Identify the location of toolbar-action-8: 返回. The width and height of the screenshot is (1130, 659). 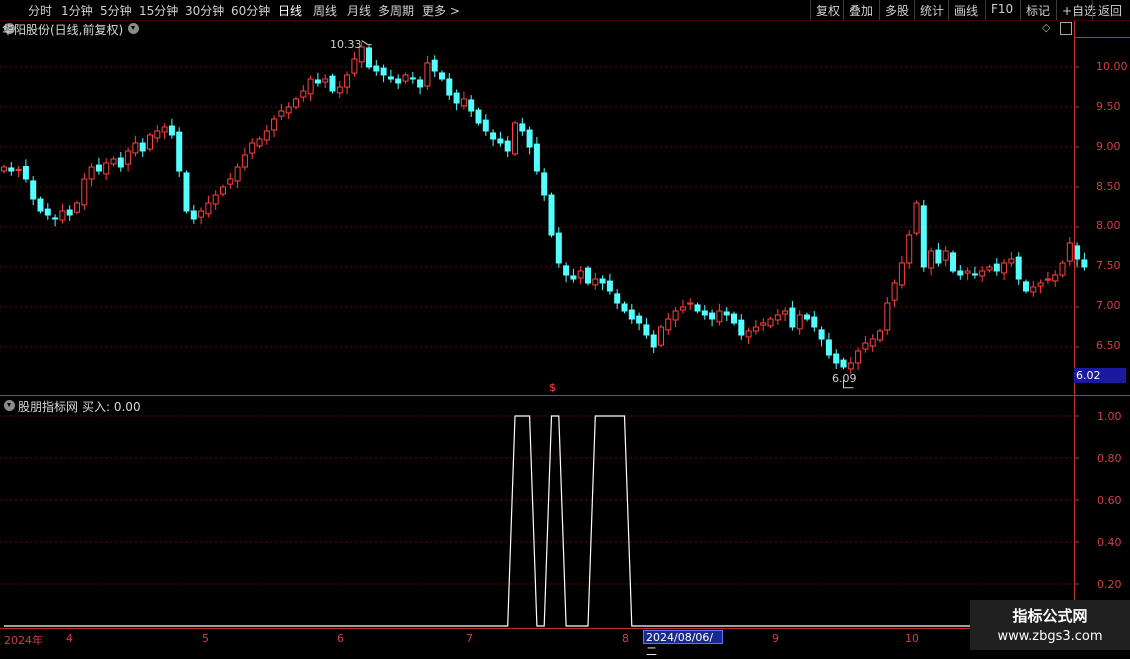
(1111, 10).